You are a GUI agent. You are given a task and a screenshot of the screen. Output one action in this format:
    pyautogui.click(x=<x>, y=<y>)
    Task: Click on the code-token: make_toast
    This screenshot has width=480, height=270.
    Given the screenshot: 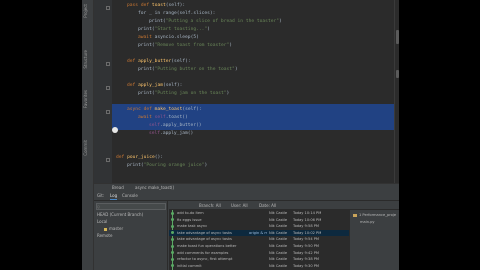 What is the action you would take?
    pyautogui.click(x=168, y=109)
    